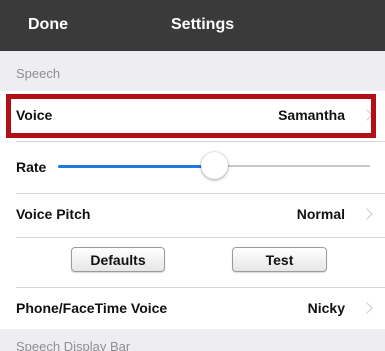  I want to click on voice-buttons-row: Defaults Test, so click(192, 262).